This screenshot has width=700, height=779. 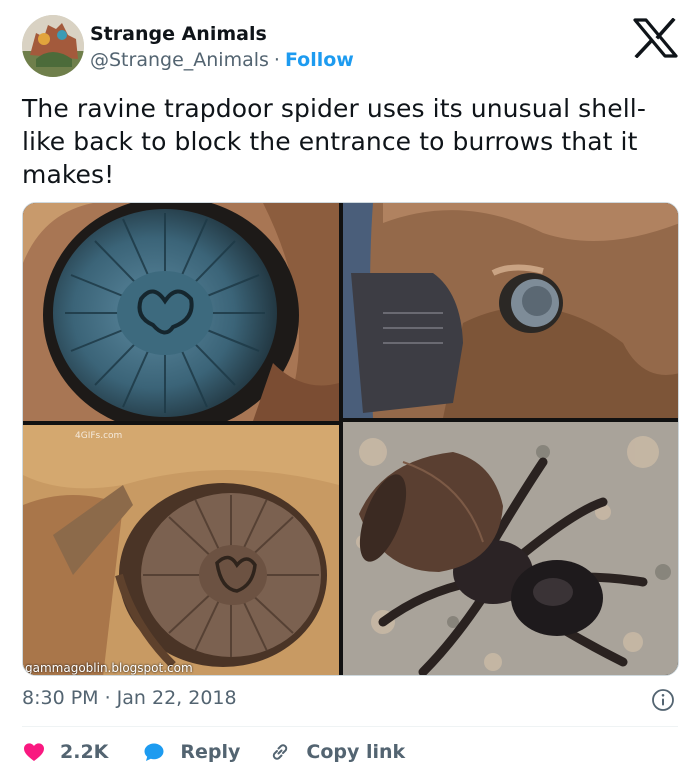 I want to click on copy-link-button: Copy link, so click(x=336, y=752).